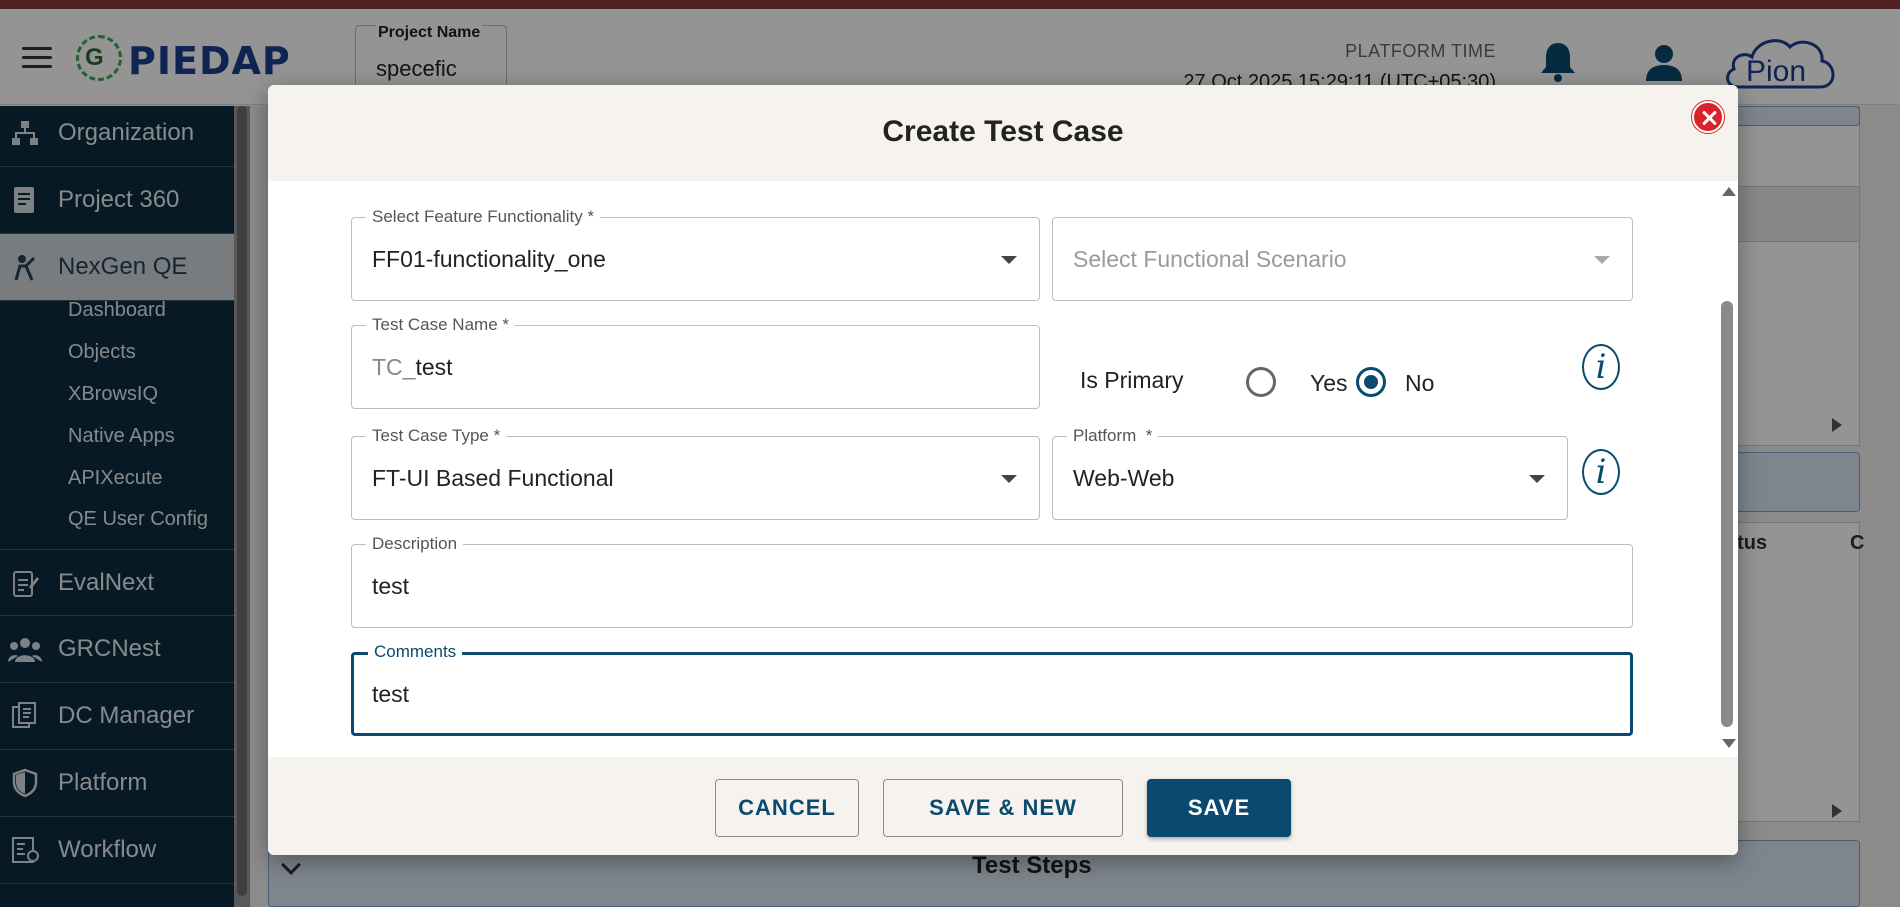 The width and height of the screenshot is (1900, 907). I want to click on test-case-name-text: test, so click(434, 367).